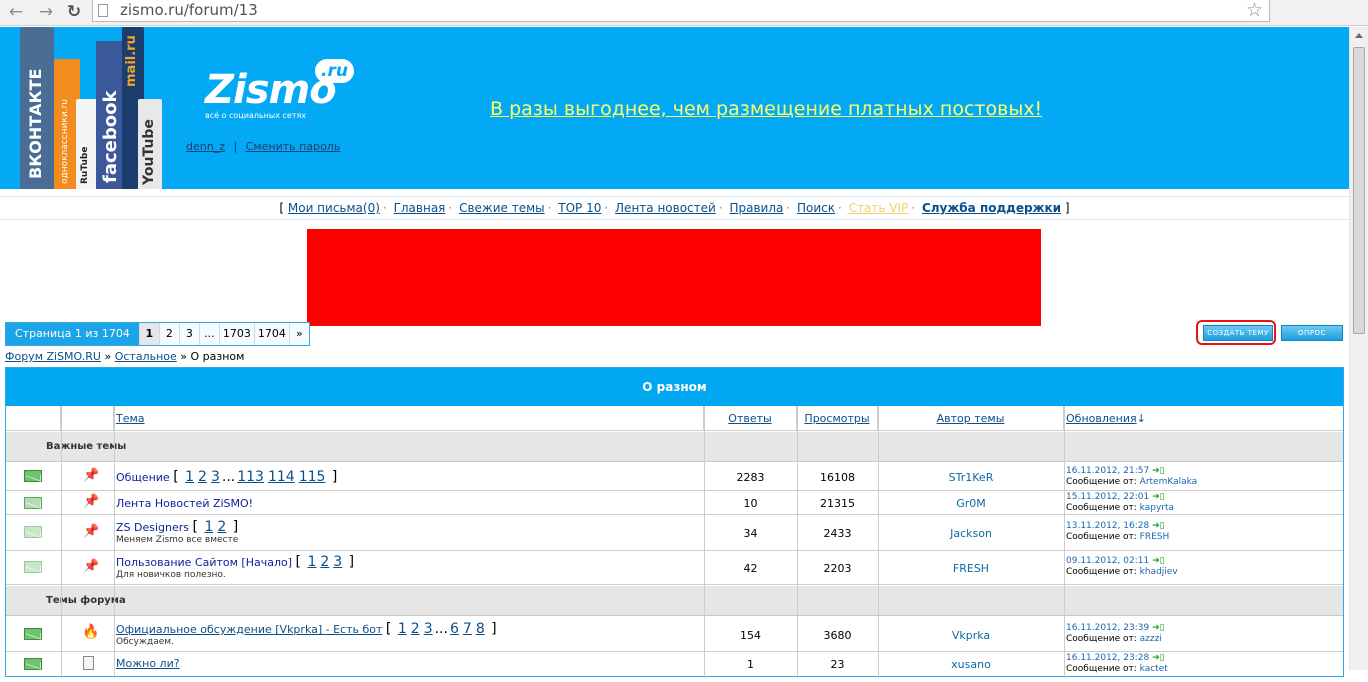 This screenshot has height=682, width=1368. Describe the element at coordinates (87, 418) in the screenshot. I see `col-icon2` at that location.